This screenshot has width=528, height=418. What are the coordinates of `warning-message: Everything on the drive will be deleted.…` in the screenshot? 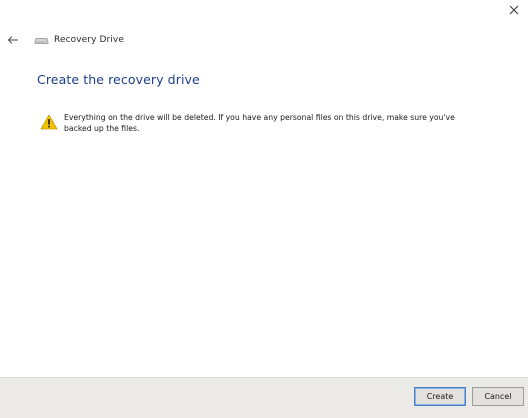 It's located at (260, 123).